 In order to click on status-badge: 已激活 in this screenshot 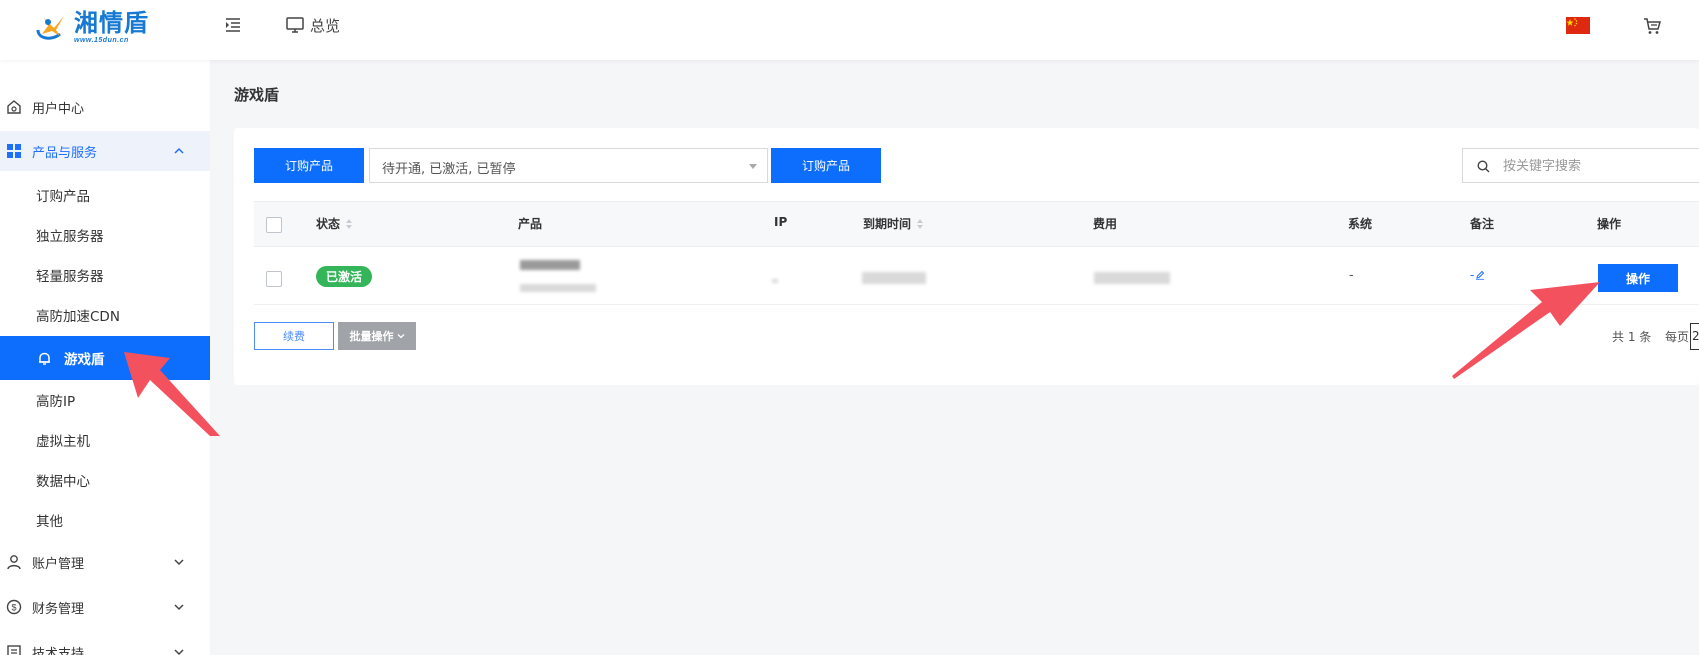, I will do `click(344, 276)`.